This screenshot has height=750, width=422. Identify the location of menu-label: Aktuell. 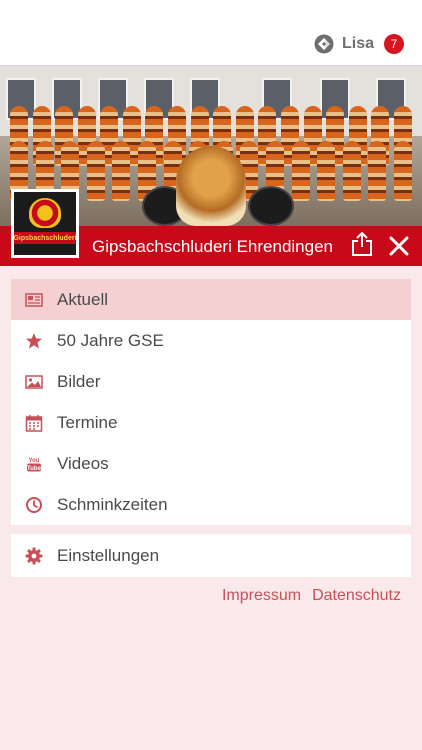
(83, 299).